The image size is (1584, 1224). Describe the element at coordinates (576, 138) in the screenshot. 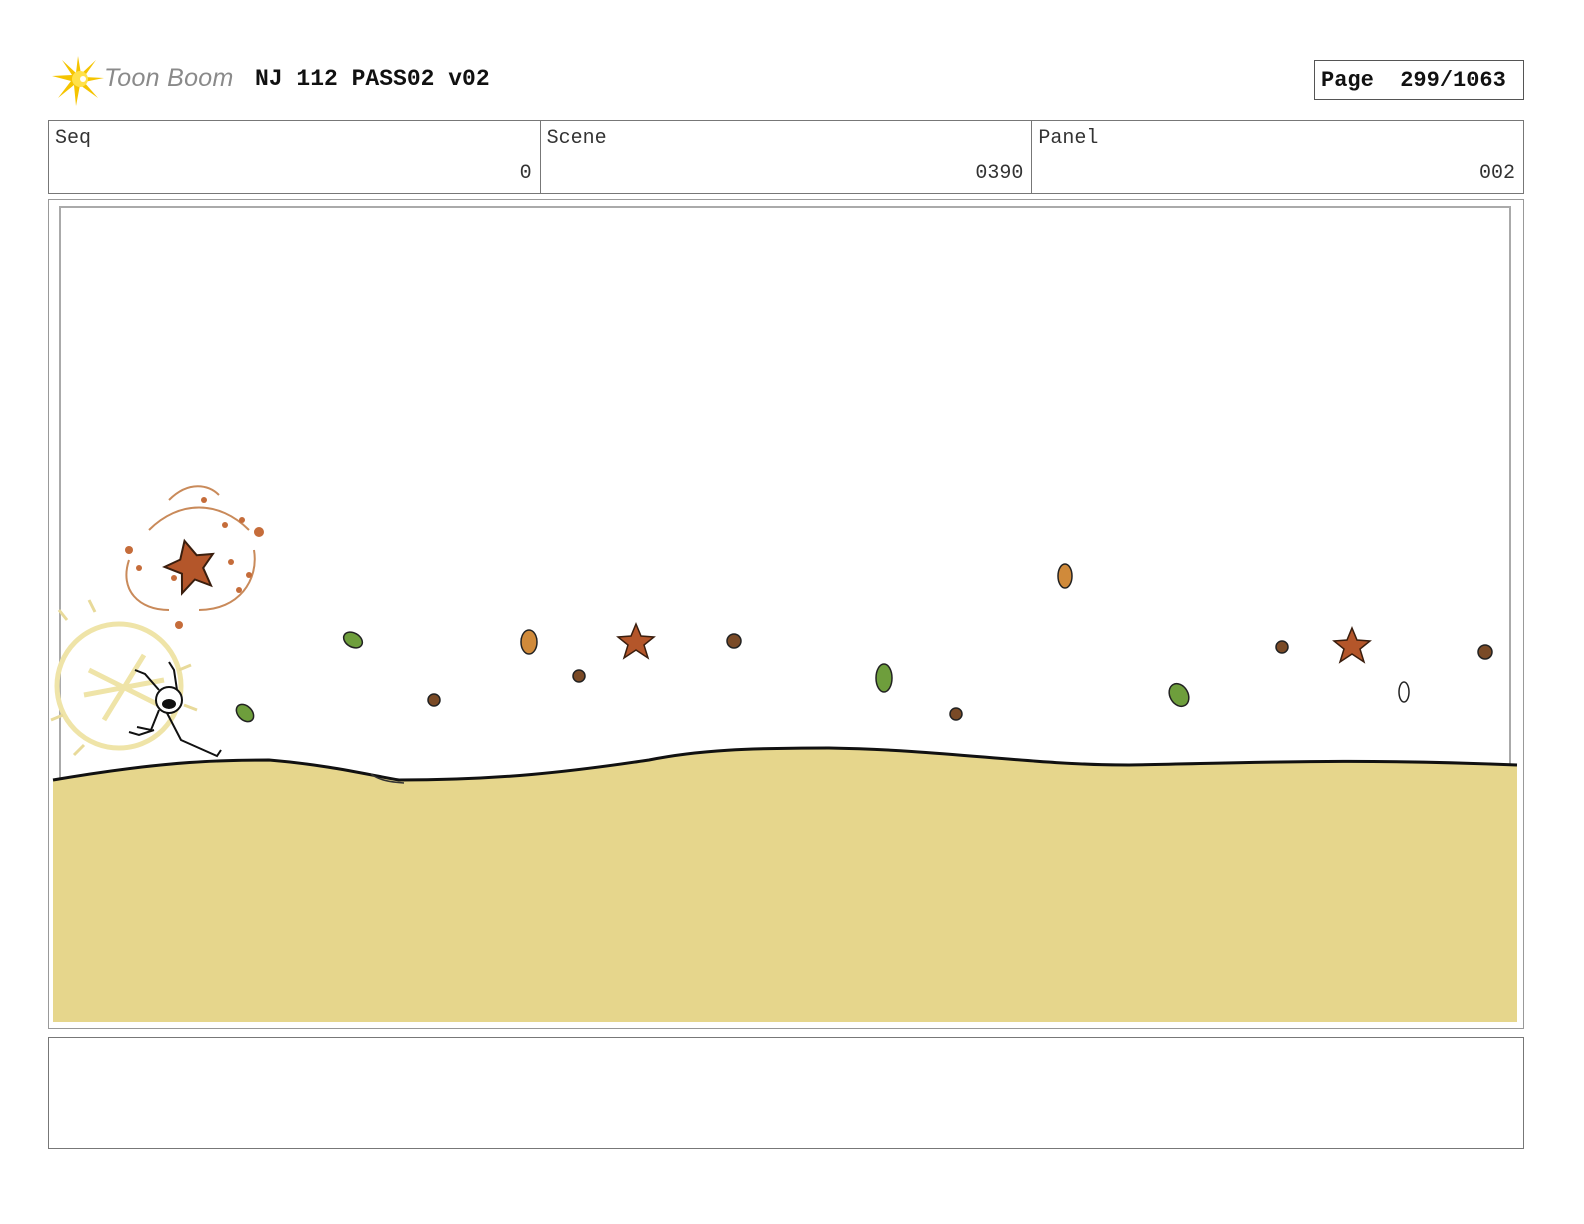

I see `scene-label: Scene` at that location.